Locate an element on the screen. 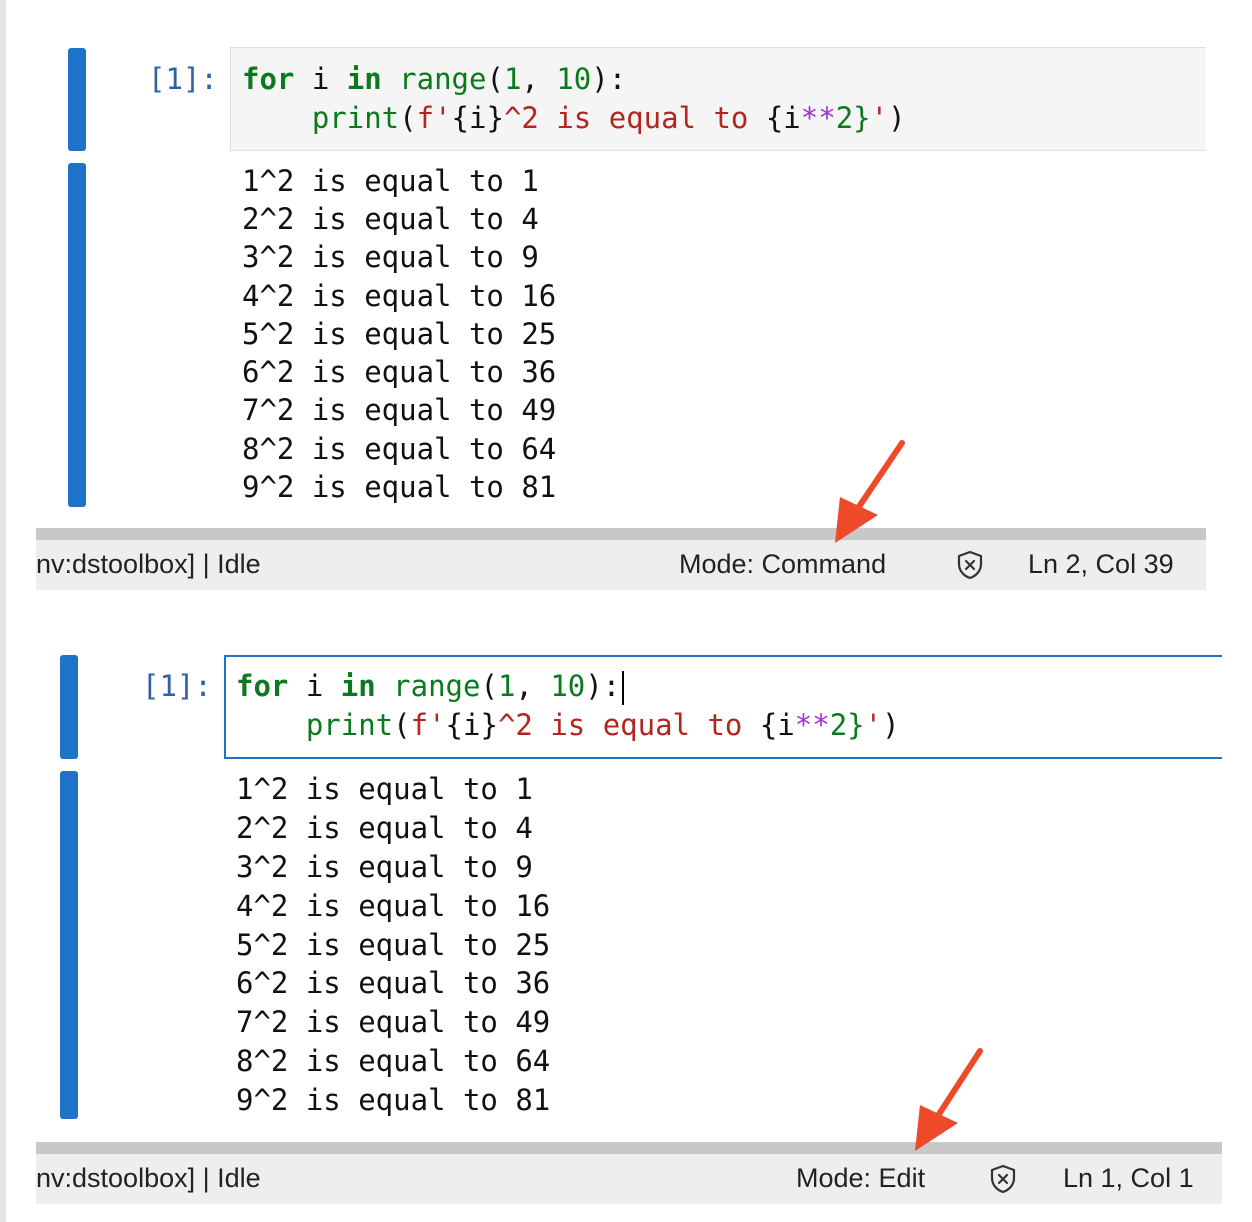 The image size is (1252, 1222). text-cursor is located at coordinates (623, 688).